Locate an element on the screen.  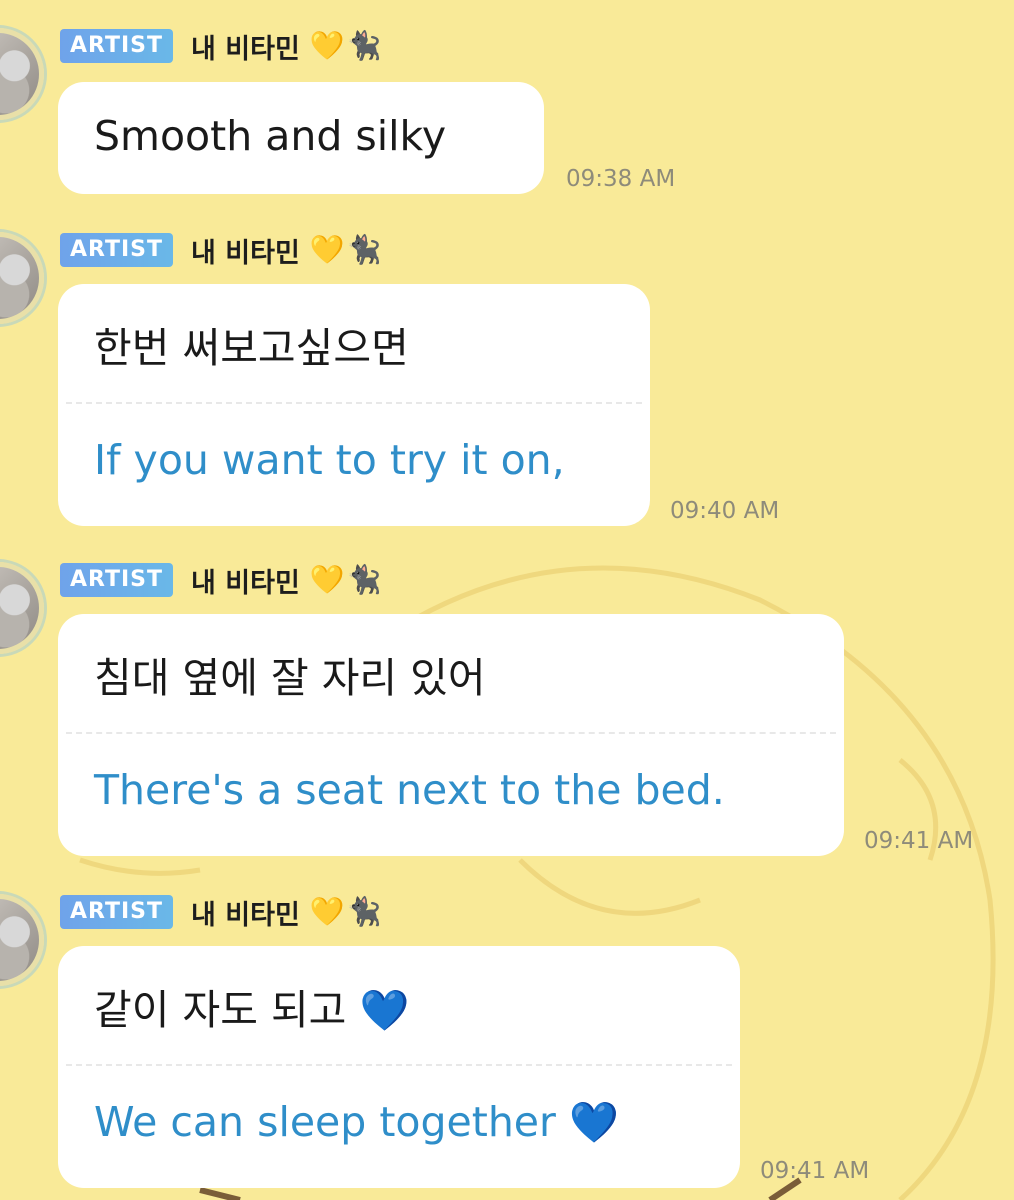
original-text: 같이 자도 되고 💙 is located at coordinates (251, 1006).